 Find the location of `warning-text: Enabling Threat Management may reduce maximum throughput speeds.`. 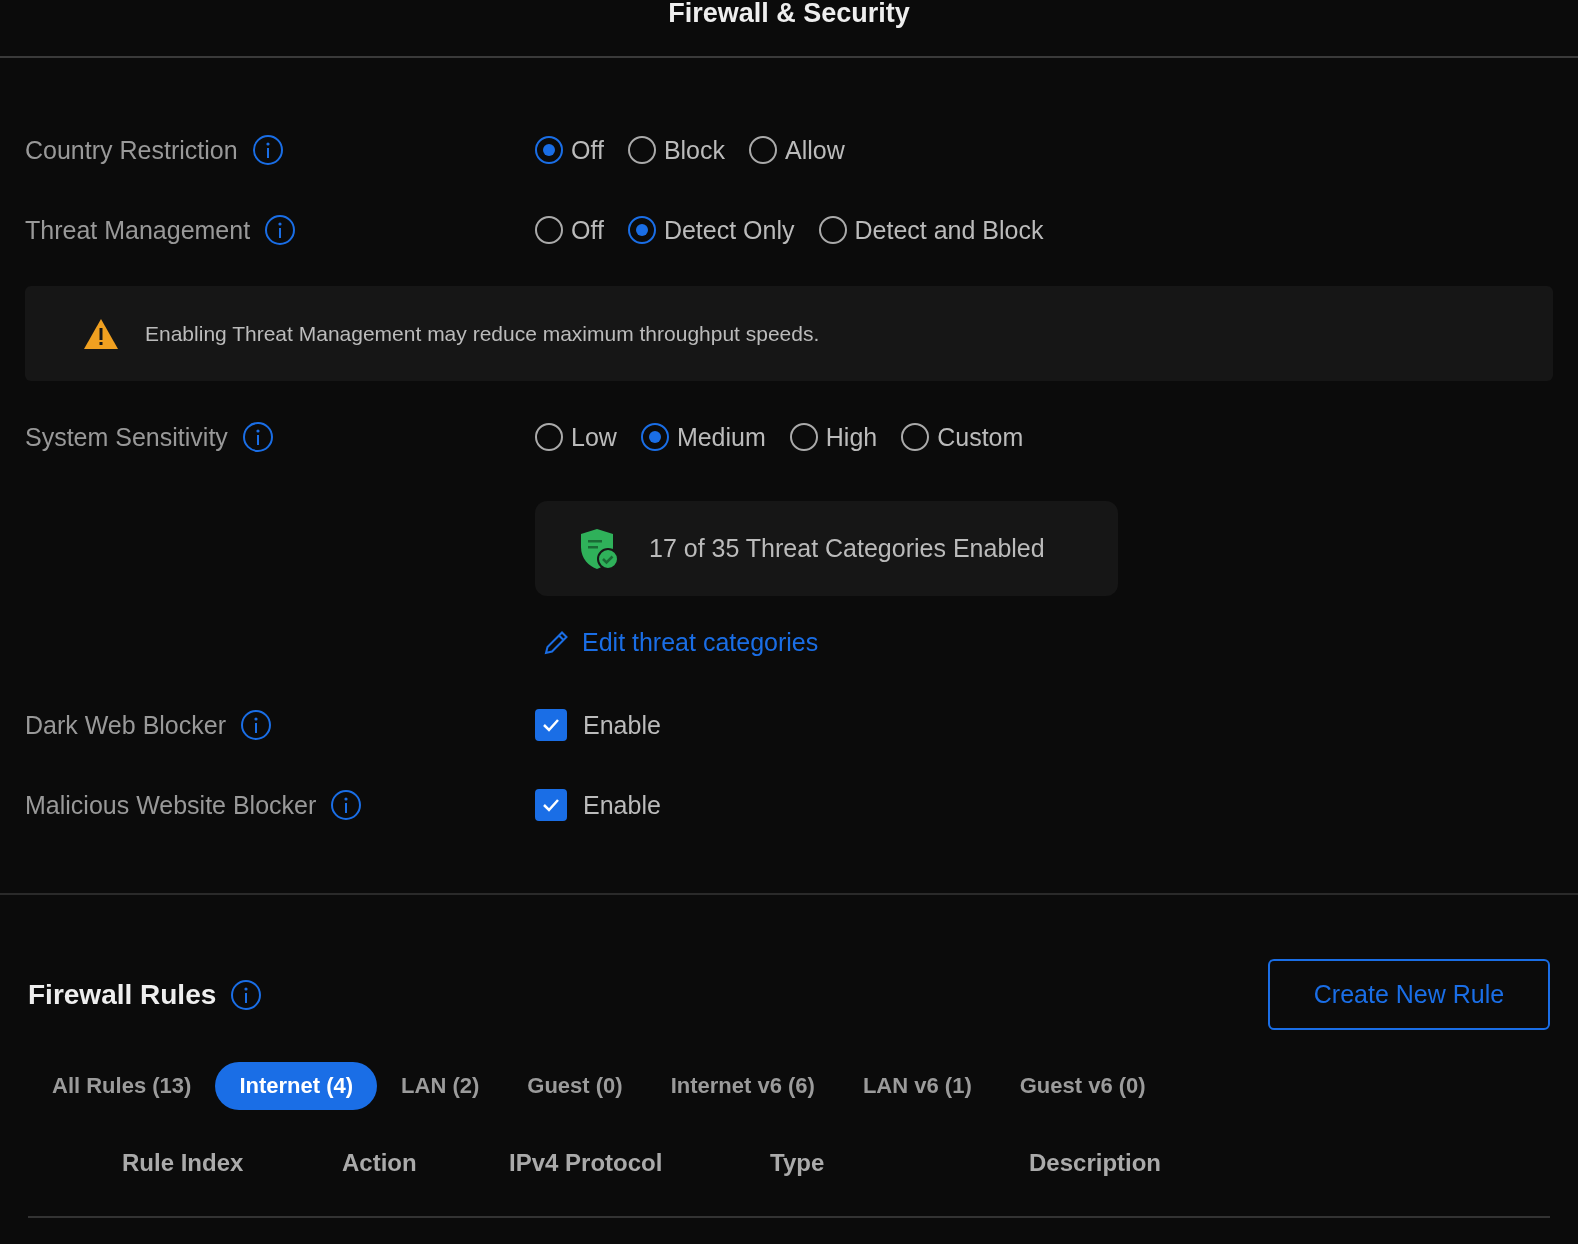

warning-text: Enabling Threat Management may reduce maximum throughput speeds. is located at coordinates (482, 333).